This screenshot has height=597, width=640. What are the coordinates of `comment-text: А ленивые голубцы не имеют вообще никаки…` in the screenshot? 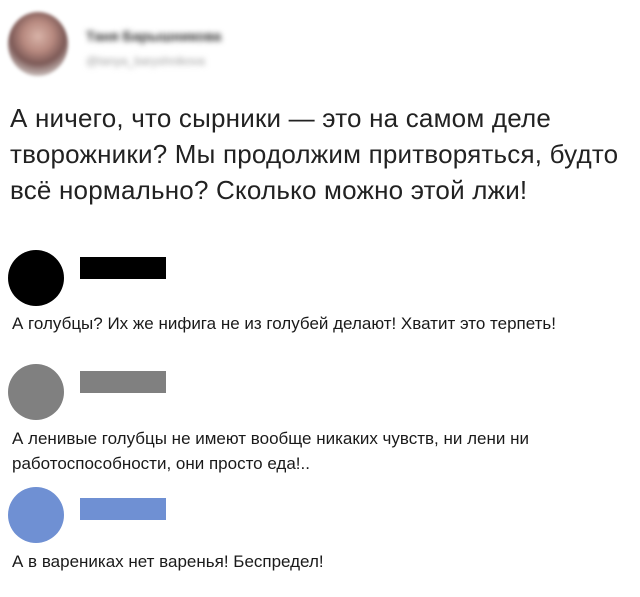 It's located at (270, 451).